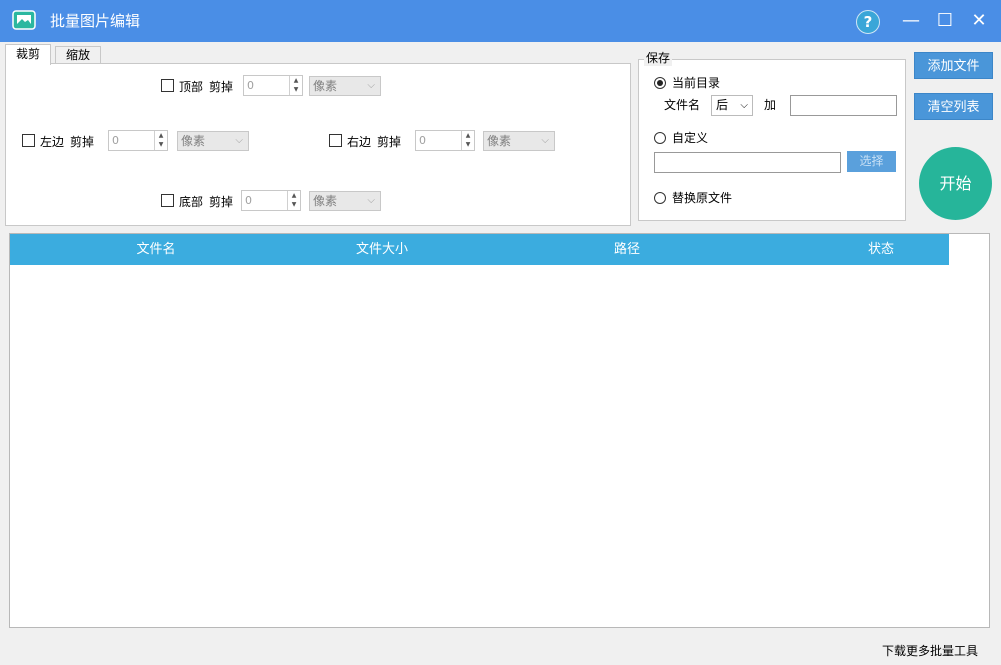  What do you see at coordinates (747, 162) in the screenshot?
I see `custom-path-input` at bounding box center [747, 162].